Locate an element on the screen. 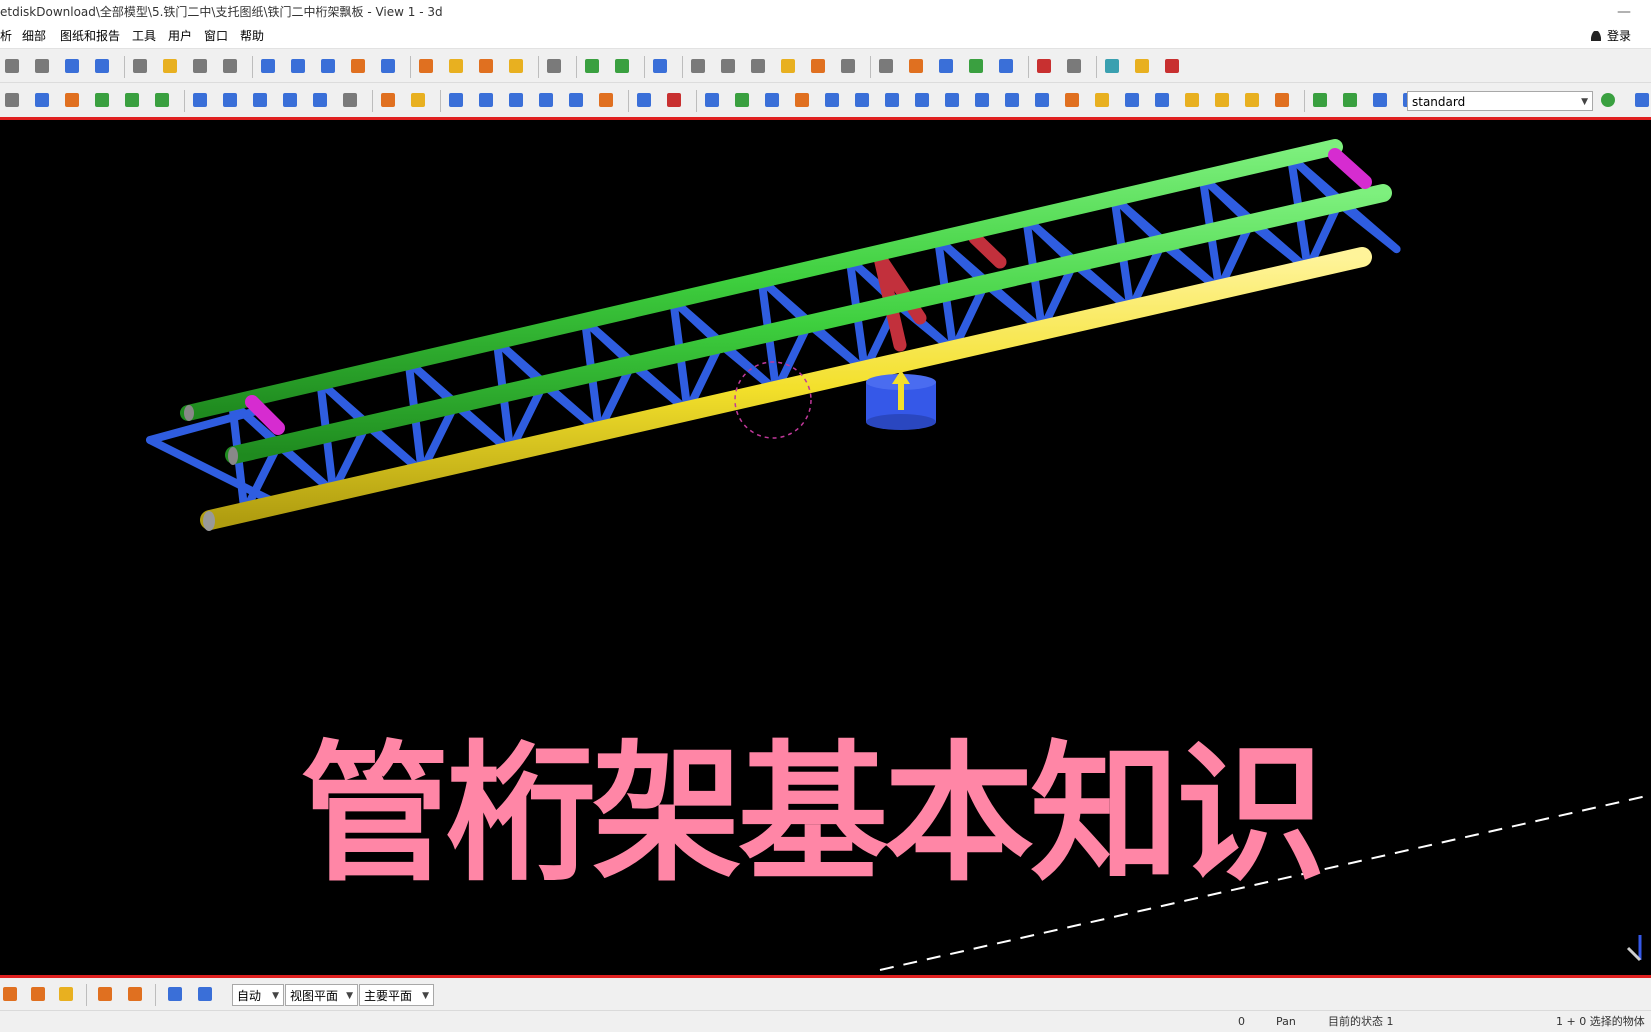 Image resolution: width=1651 pixels, height=1032 pixels. model-tool-10-button is located at coordinates (260, 100).